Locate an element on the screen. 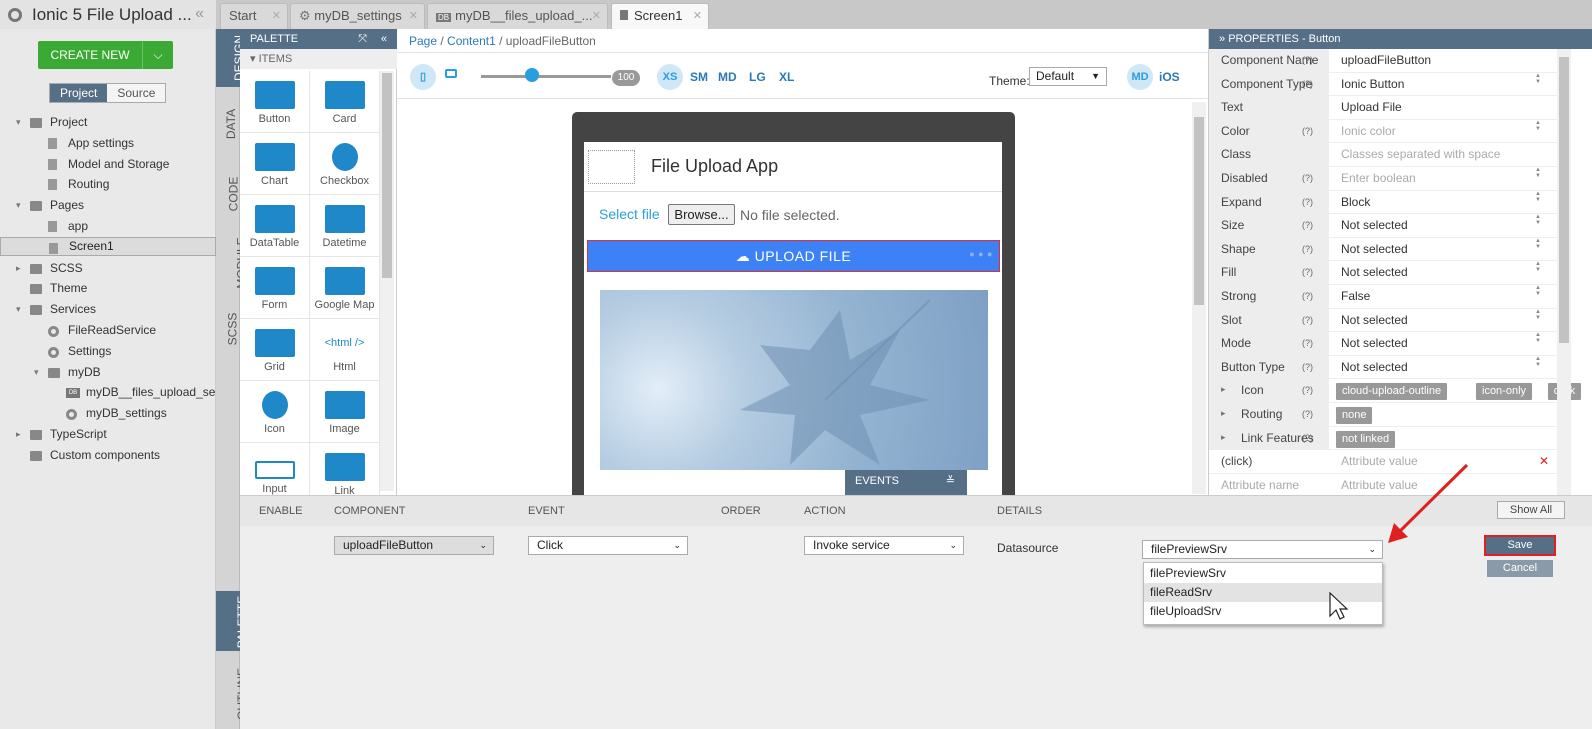 This screenshot has height=729, width=1592. palette-item: Checkbox is located at coordinates (345, 164).